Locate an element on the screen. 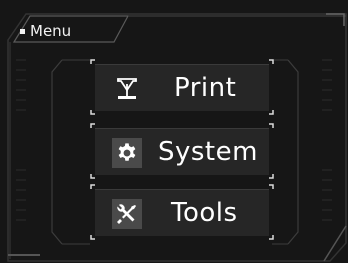  system-label: System is located at coordinates (208, 152).